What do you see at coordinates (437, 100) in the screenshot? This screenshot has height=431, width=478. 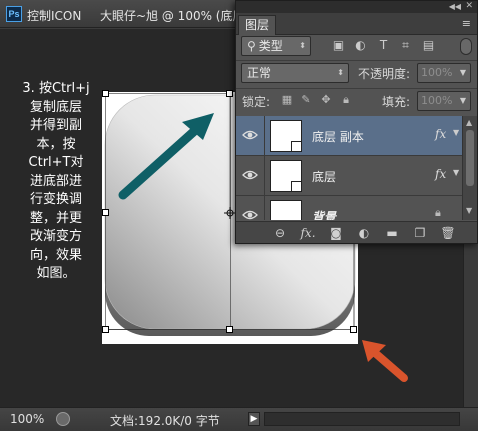 I see `fill-value: 100%` at bounding box center [437, 100].